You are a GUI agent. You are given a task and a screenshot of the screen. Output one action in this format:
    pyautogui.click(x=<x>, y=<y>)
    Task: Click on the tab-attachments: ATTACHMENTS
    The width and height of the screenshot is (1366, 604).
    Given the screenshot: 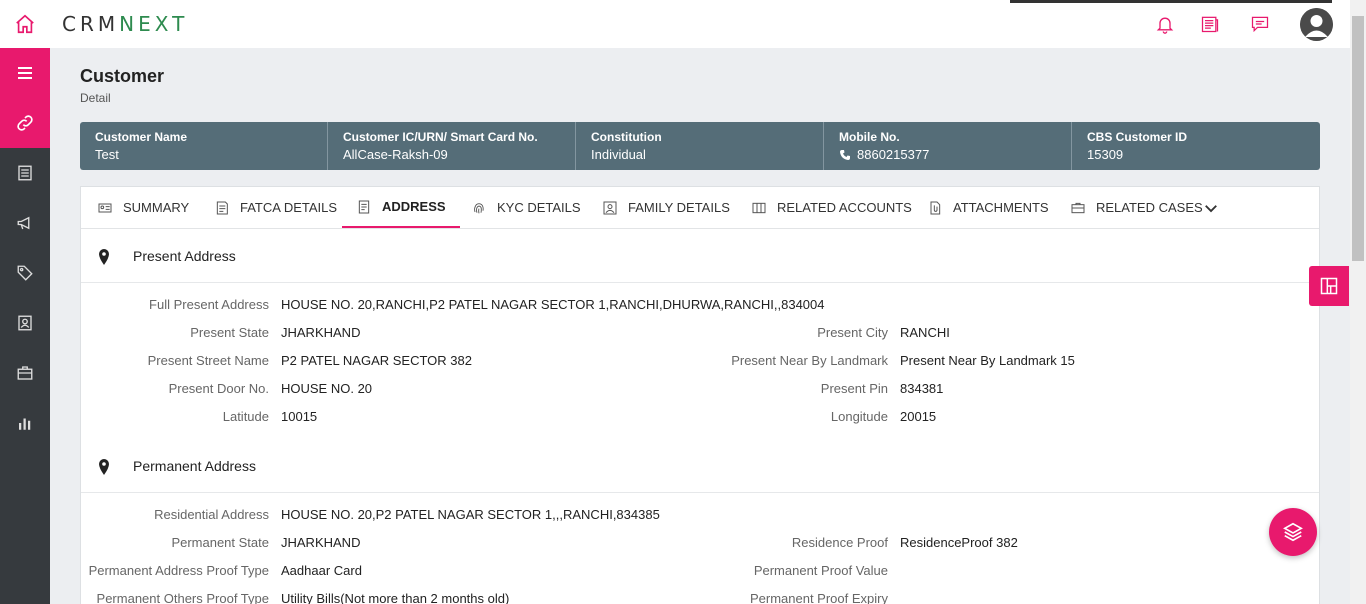 What is the action you would take?
    pyautogui.click(x=988, y=207)
    